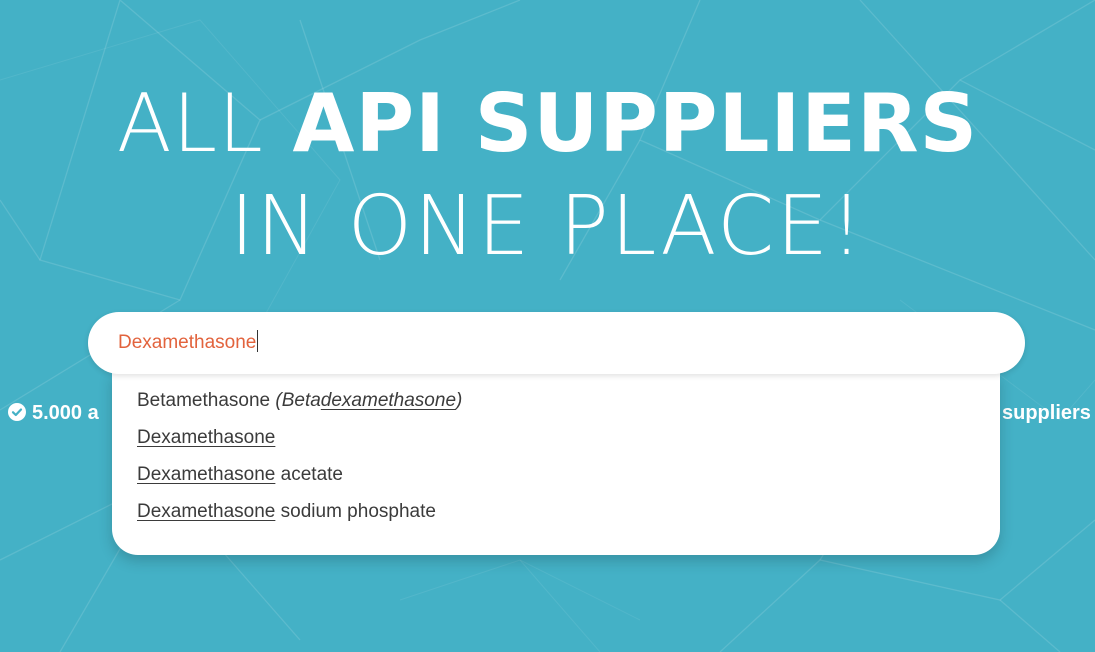 The height and width of the screenshot is (652, 1095). I want to click on stat-left: 5.000 a, so click(53, 413).